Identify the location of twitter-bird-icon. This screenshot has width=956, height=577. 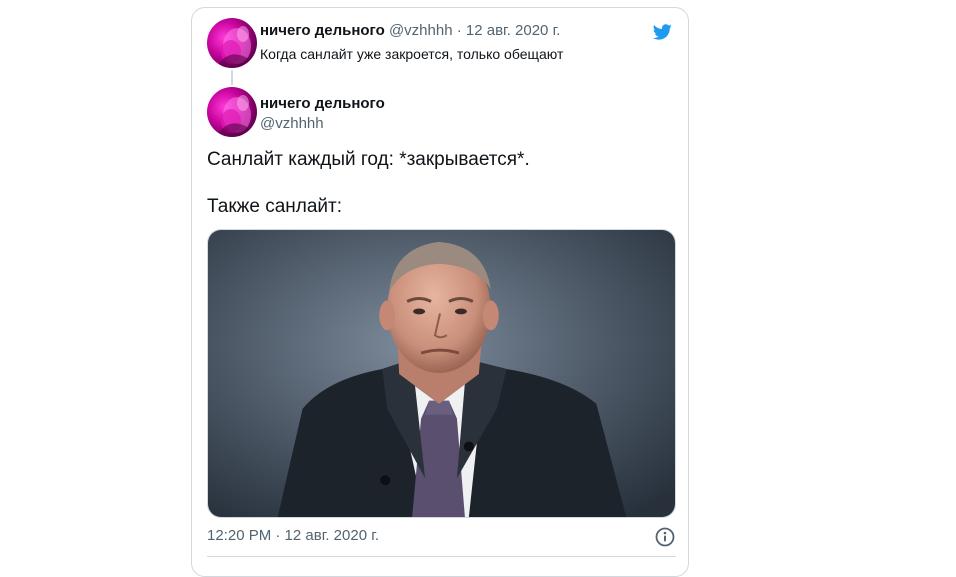
(662, 32).